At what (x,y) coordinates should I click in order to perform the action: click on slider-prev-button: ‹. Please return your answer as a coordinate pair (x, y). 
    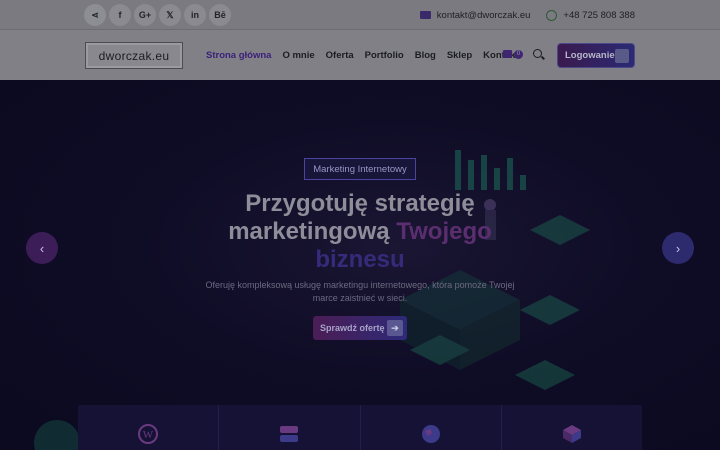
    Looking at the image, I should click on (42, 248).